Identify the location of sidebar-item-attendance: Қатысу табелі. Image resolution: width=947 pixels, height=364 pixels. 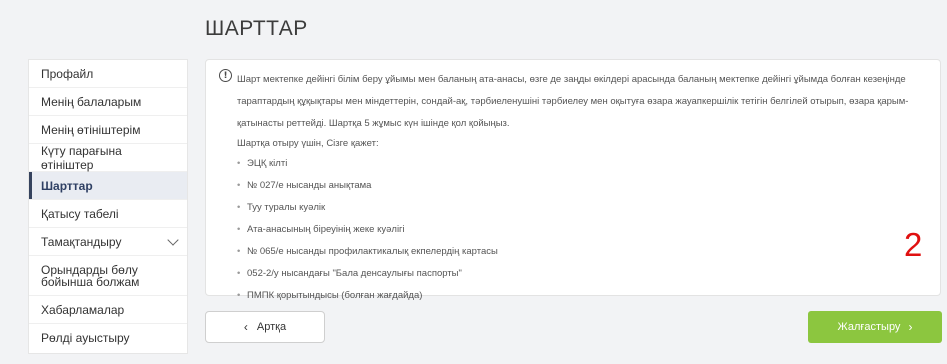
(108, 214).